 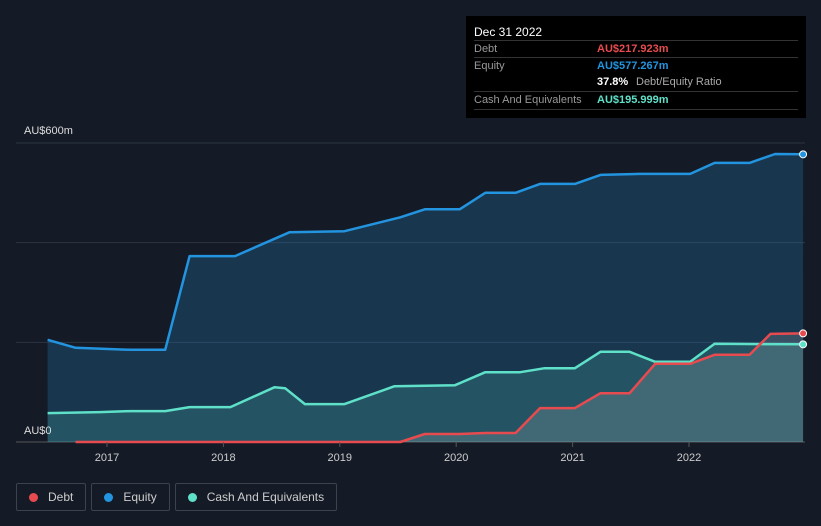 What do you see at coordinates (192, 497) in the screenshot?
I see `cash-dot-icon` at bounding box center [192, 497].